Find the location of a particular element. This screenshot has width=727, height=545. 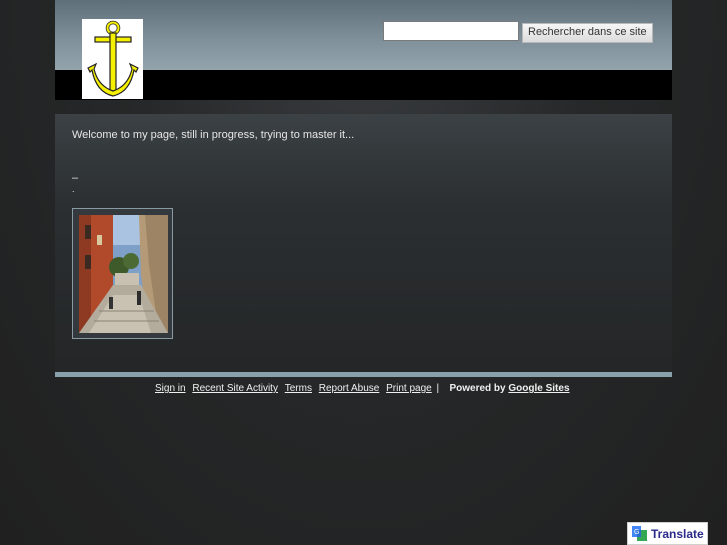

search-input is located at coordinates (451, 31).